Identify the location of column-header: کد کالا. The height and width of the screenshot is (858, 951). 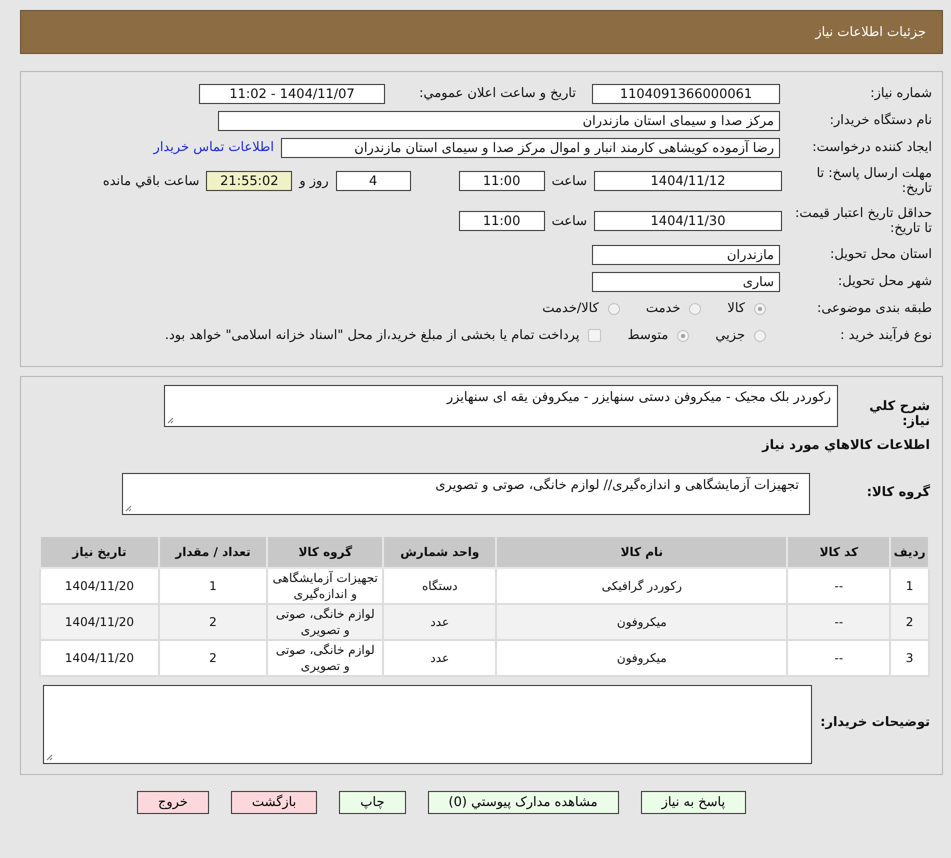
(838, 552).